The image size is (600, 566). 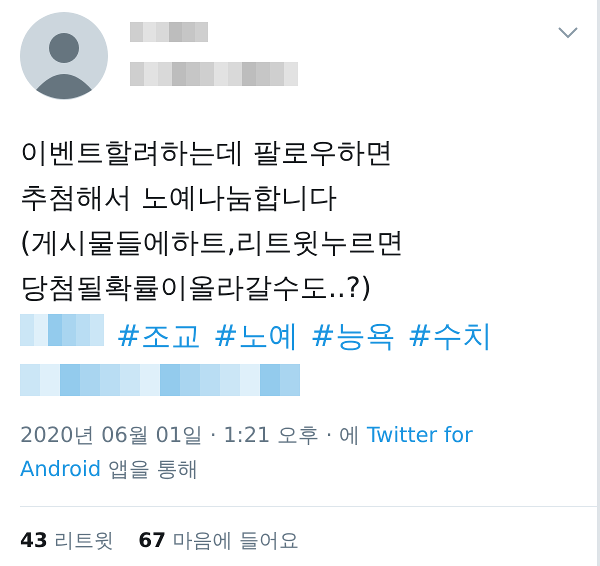 What do you see at coordinates (255, 336) in the screenshot?
I see `hashtag-link: #노예` at bounding box center [255, 336].